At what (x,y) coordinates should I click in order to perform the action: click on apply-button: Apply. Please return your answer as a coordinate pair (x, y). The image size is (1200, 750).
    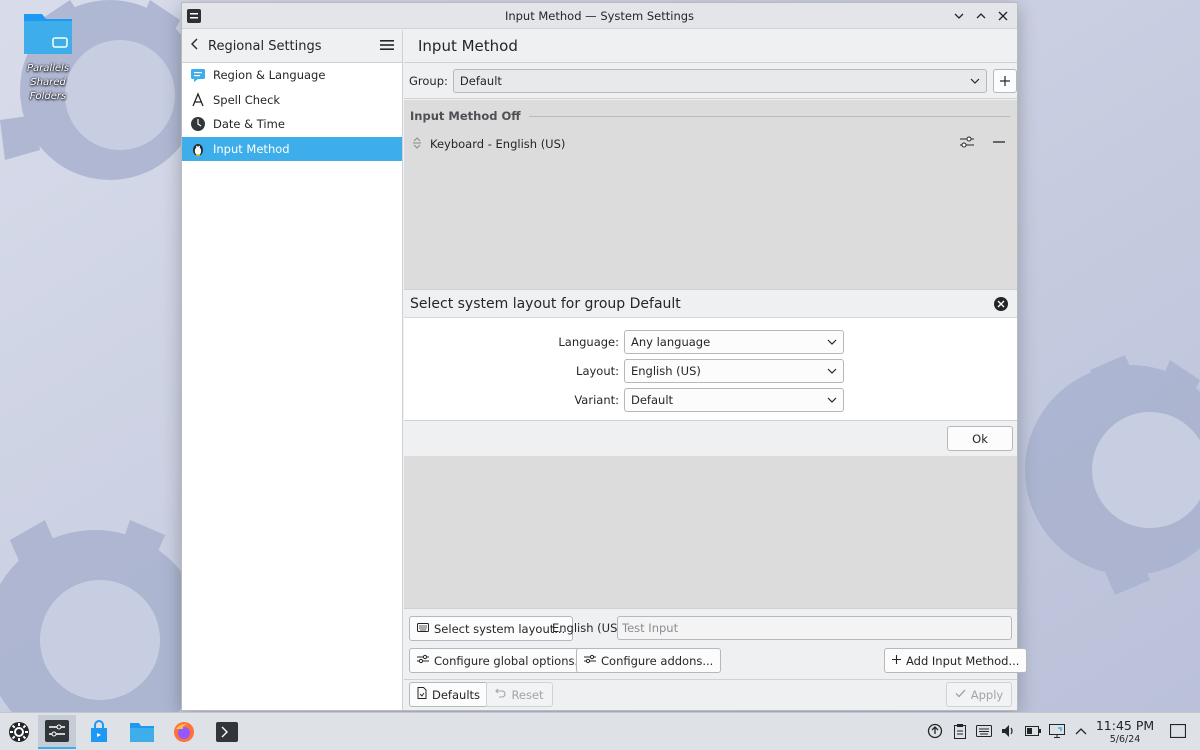
    Looking at the image, I should click on (979, 694).